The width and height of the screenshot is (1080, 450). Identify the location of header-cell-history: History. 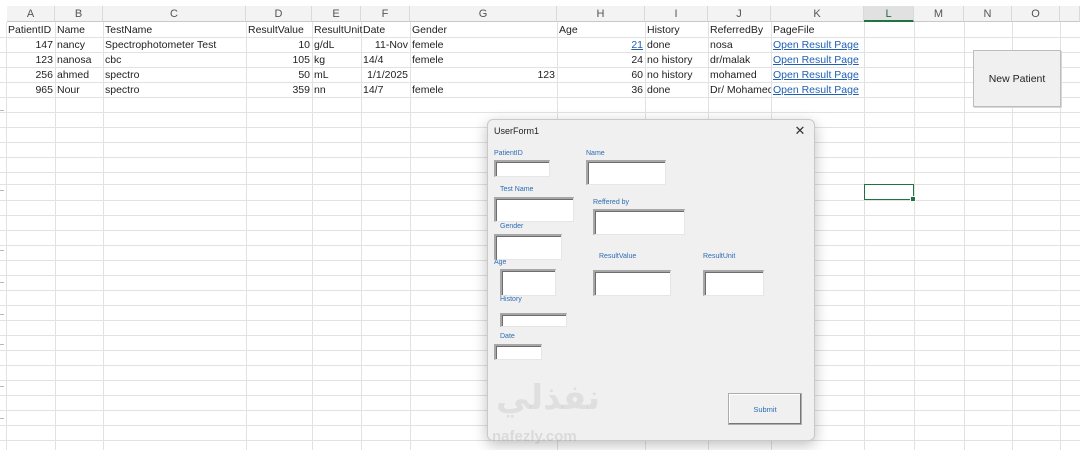
(676, 30).